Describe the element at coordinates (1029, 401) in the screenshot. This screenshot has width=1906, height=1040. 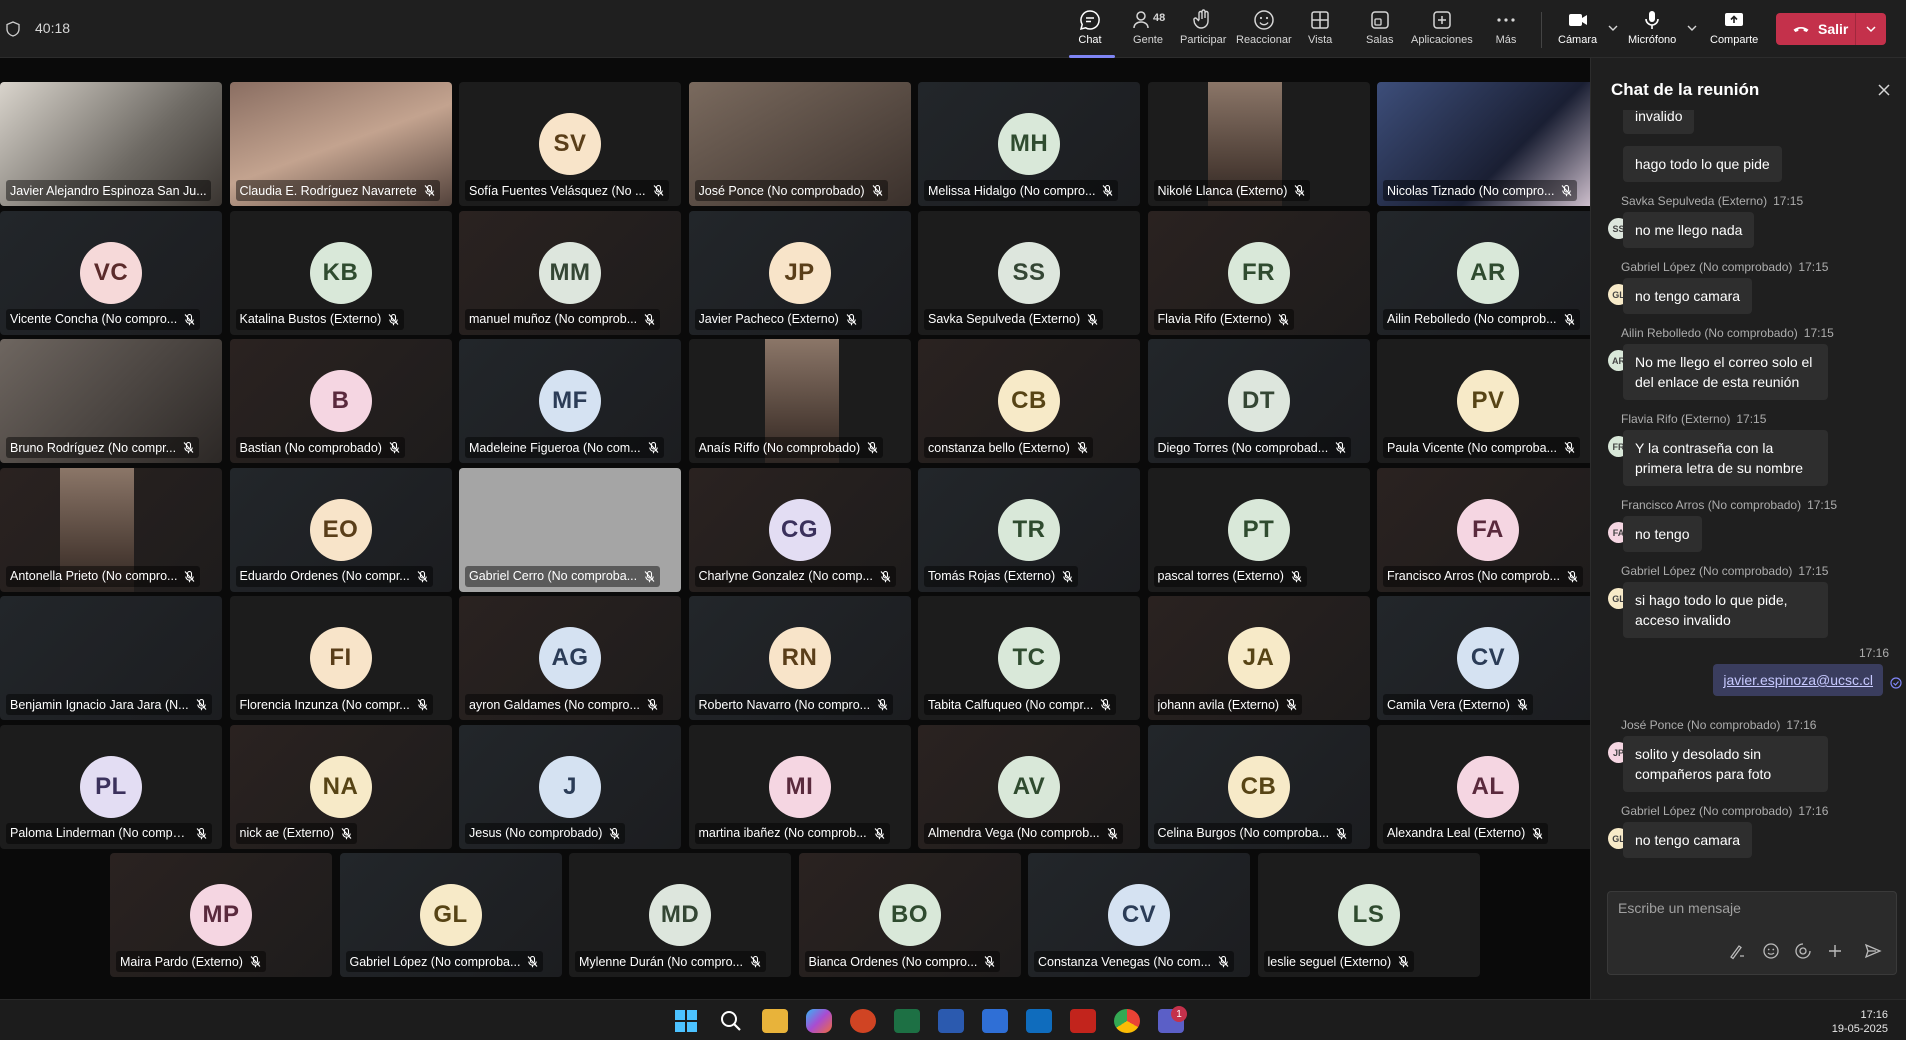
I see `participant-tile: CB constanza bello (Externo)` at that location.